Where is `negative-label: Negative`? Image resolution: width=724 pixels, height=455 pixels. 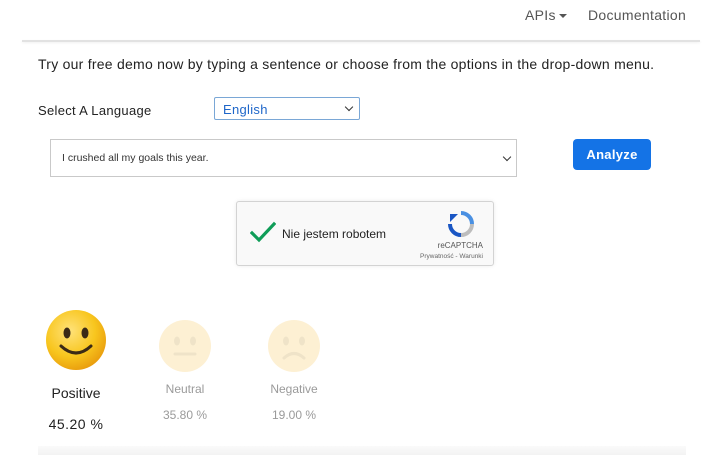 negative-label: Negative is located at coordinates (294, 389).